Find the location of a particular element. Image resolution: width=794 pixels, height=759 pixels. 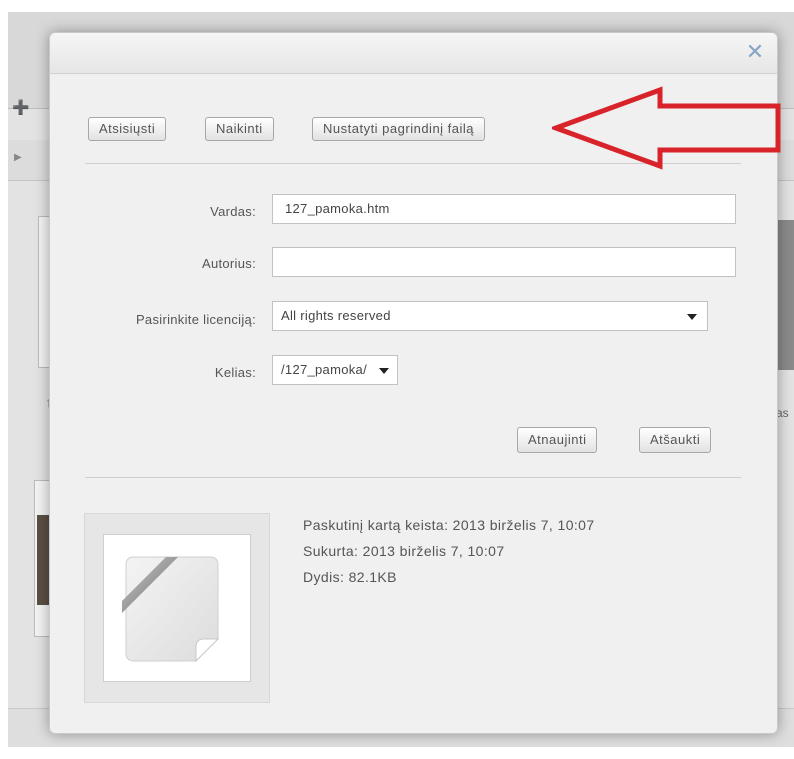

annotation-arrow-icon is located at coordinates (666, 128).